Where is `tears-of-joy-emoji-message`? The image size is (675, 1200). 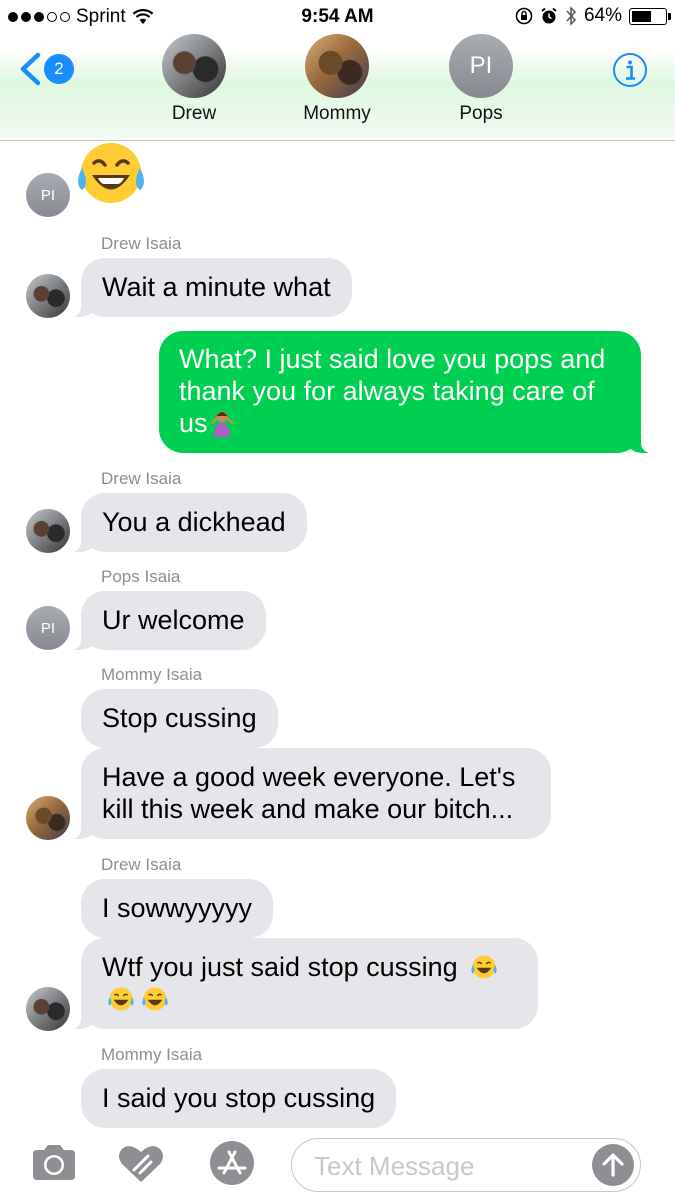 tears-of-joy-emoji-message is located at coordinates (111, 173).